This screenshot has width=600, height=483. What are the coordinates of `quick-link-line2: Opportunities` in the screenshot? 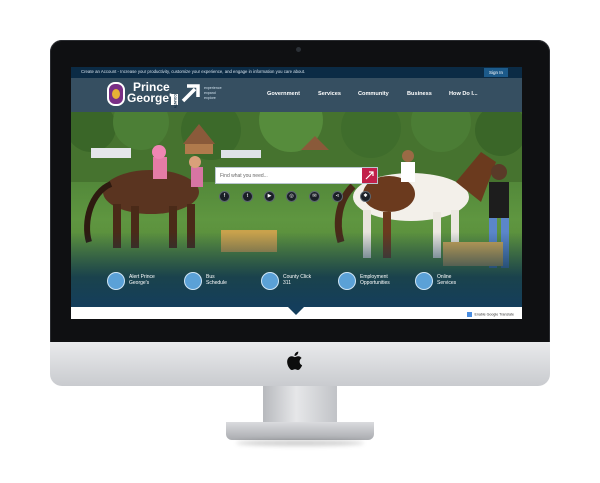 It's located at (375, 283).